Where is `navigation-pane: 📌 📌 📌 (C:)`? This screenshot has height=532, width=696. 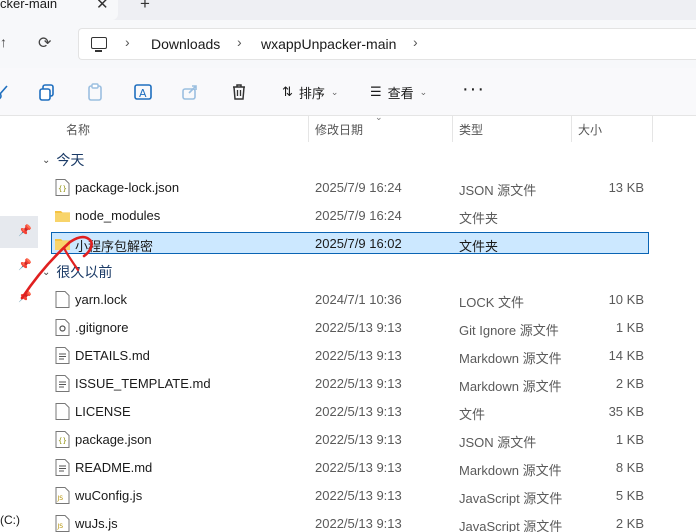 navigation-pane: 📌 📌 📌 (C:) is located at coordinates (19, 324).